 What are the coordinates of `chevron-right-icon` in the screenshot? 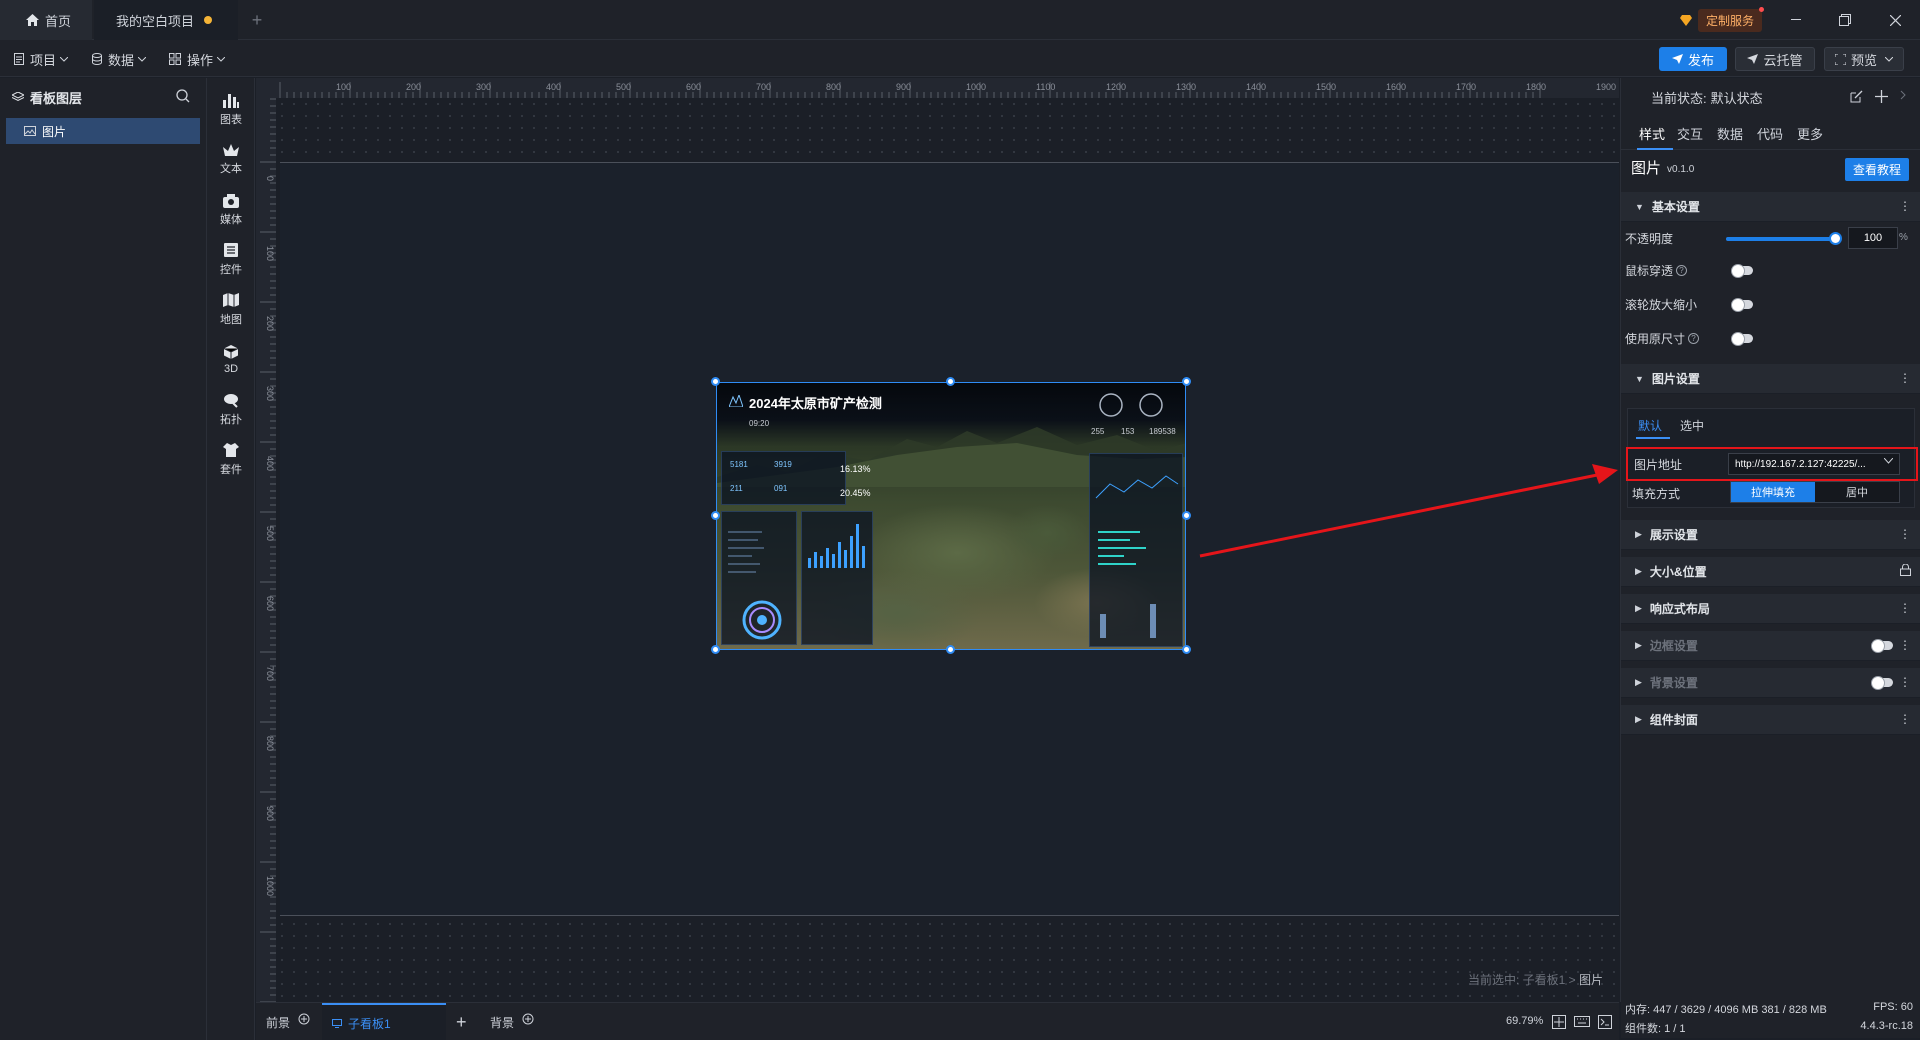 It's located at (1903, 96).